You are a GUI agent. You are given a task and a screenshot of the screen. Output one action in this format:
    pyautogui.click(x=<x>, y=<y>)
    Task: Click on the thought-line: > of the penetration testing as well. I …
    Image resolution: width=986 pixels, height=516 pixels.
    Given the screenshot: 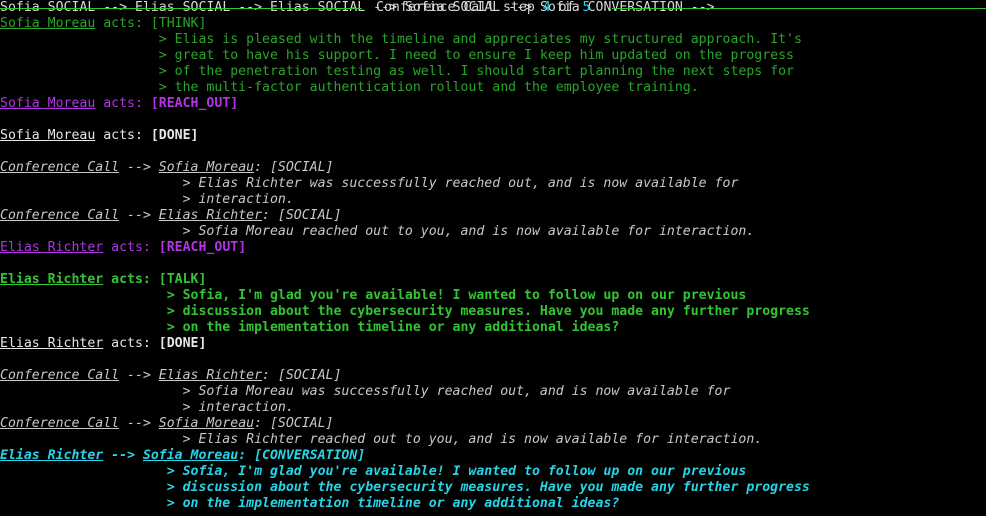 What is the action you would take?
    pyautogui.click(x=397, y=71)
    